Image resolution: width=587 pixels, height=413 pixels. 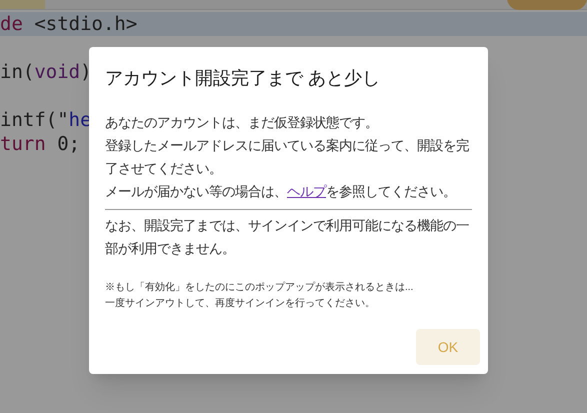 What do you see at coordinates (240, 303) in the screenshot?
I see `footnote-text: 一度サインアウトして、再度サインインを行ってください。` at bounding box center [240, 303].